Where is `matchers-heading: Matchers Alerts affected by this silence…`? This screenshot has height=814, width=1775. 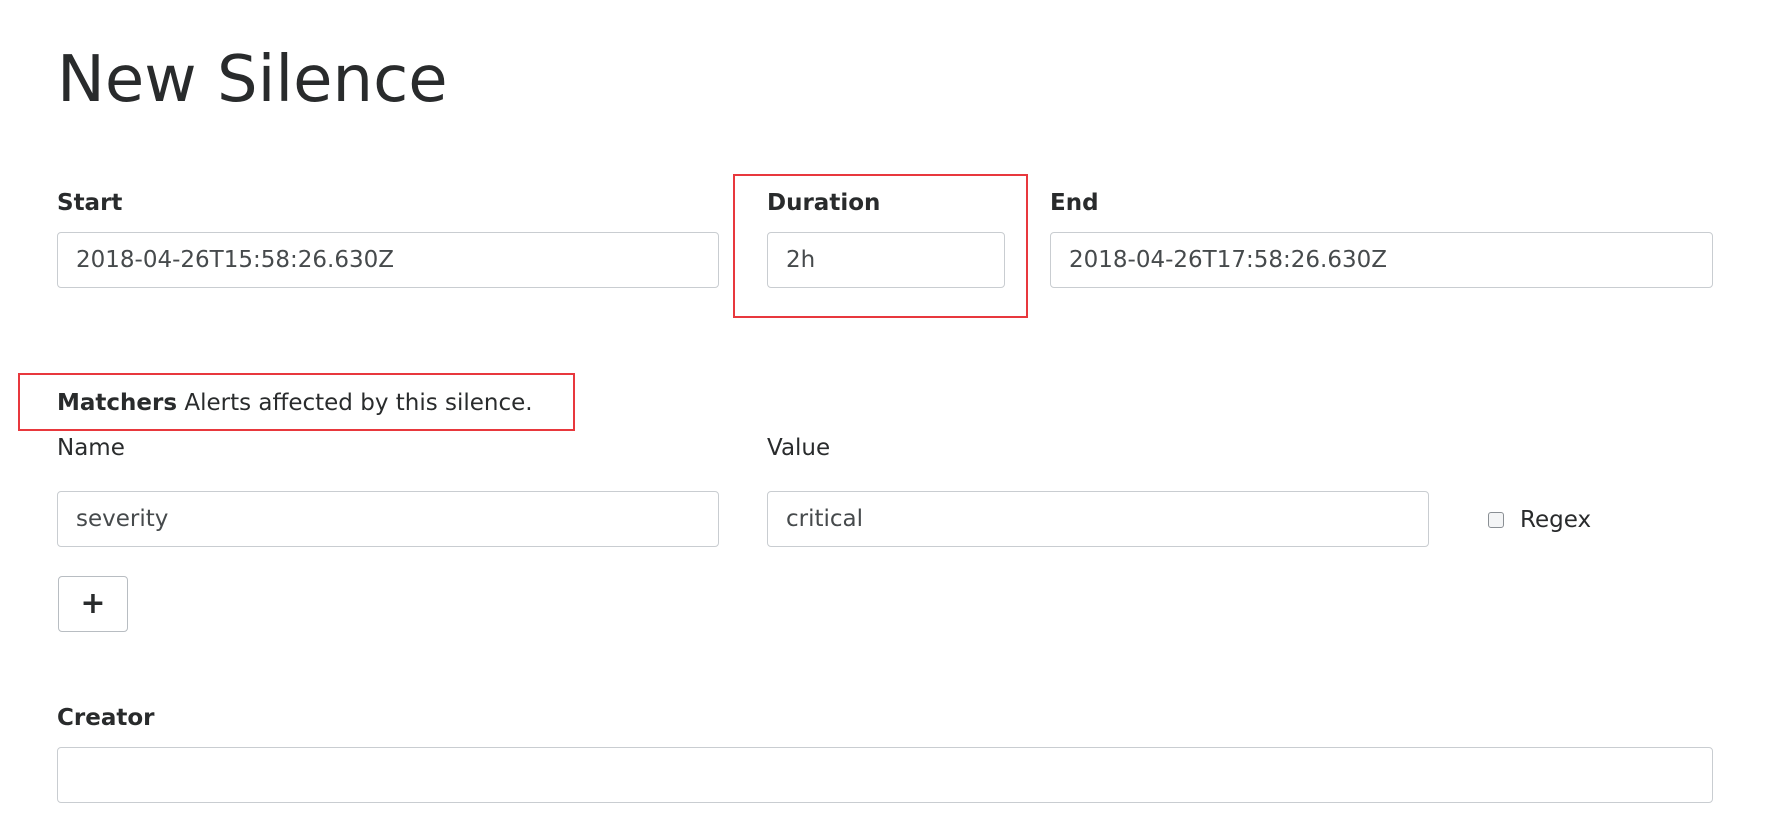 matchers-heading: Matchers Alerts affected by this silence… is located at coordinates (295, 403).